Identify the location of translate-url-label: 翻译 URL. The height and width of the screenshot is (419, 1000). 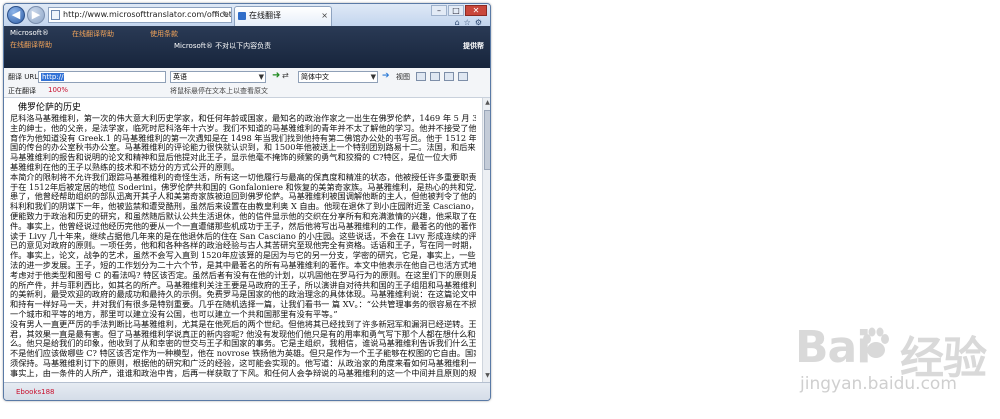
(23, 77).